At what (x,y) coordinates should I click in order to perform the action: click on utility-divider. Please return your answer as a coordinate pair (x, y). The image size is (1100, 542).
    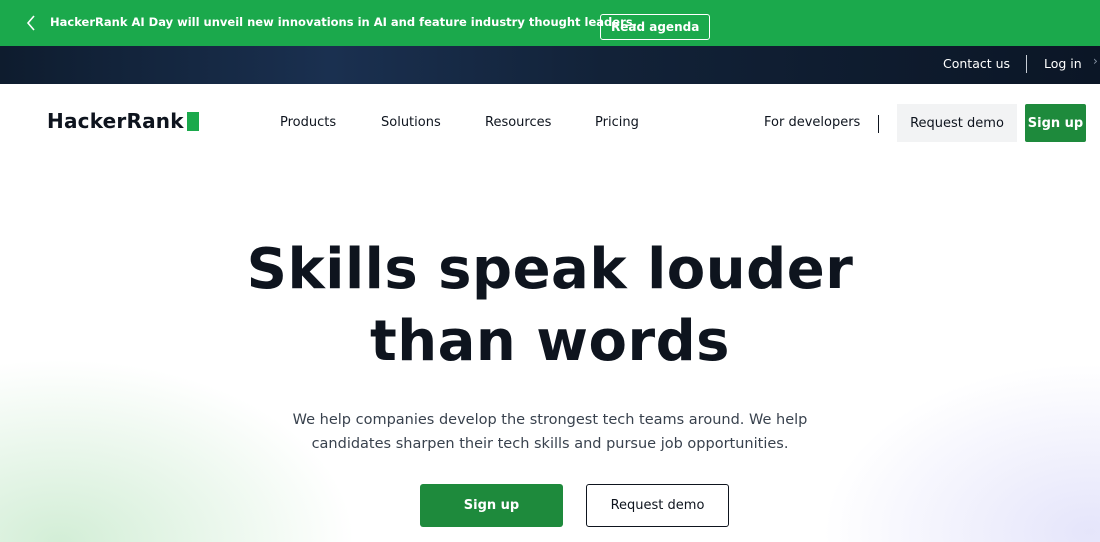
    Looking at the image, I should click on (1026, 64).